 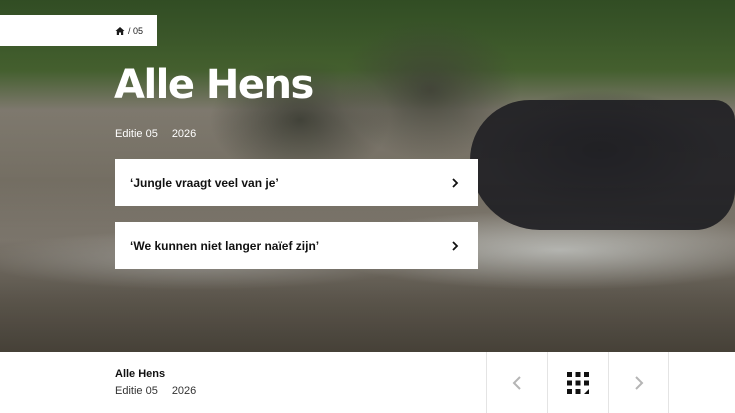 I want to click on hero-meta: Editie 05 2026, so click(x=155, y=134).